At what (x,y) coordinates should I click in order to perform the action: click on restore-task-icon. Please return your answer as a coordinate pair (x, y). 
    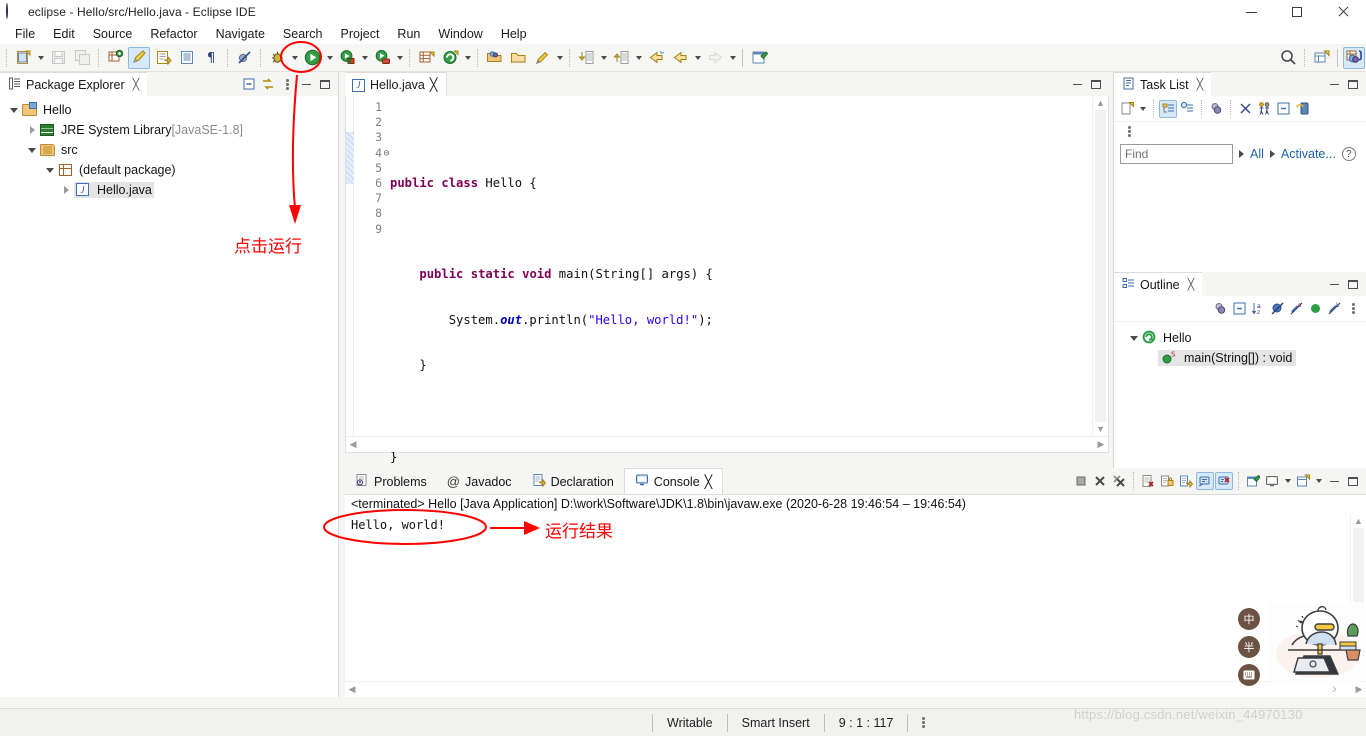
    Looking at the image, I should click on (1302, 109).